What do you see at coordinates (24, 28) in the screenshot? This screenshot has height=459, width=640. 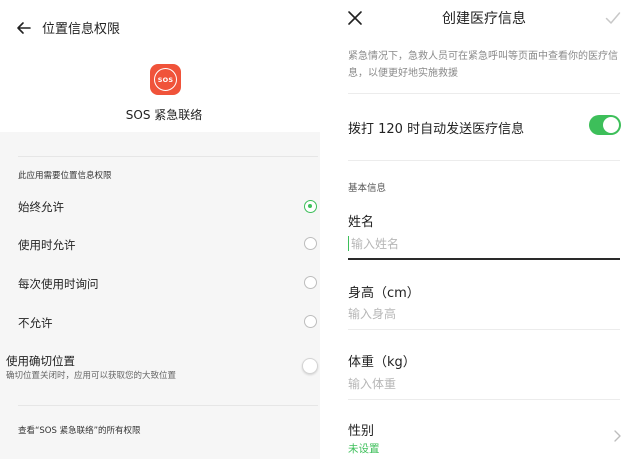 I see `back-arrow-icon` at bounding box center [24, 28].